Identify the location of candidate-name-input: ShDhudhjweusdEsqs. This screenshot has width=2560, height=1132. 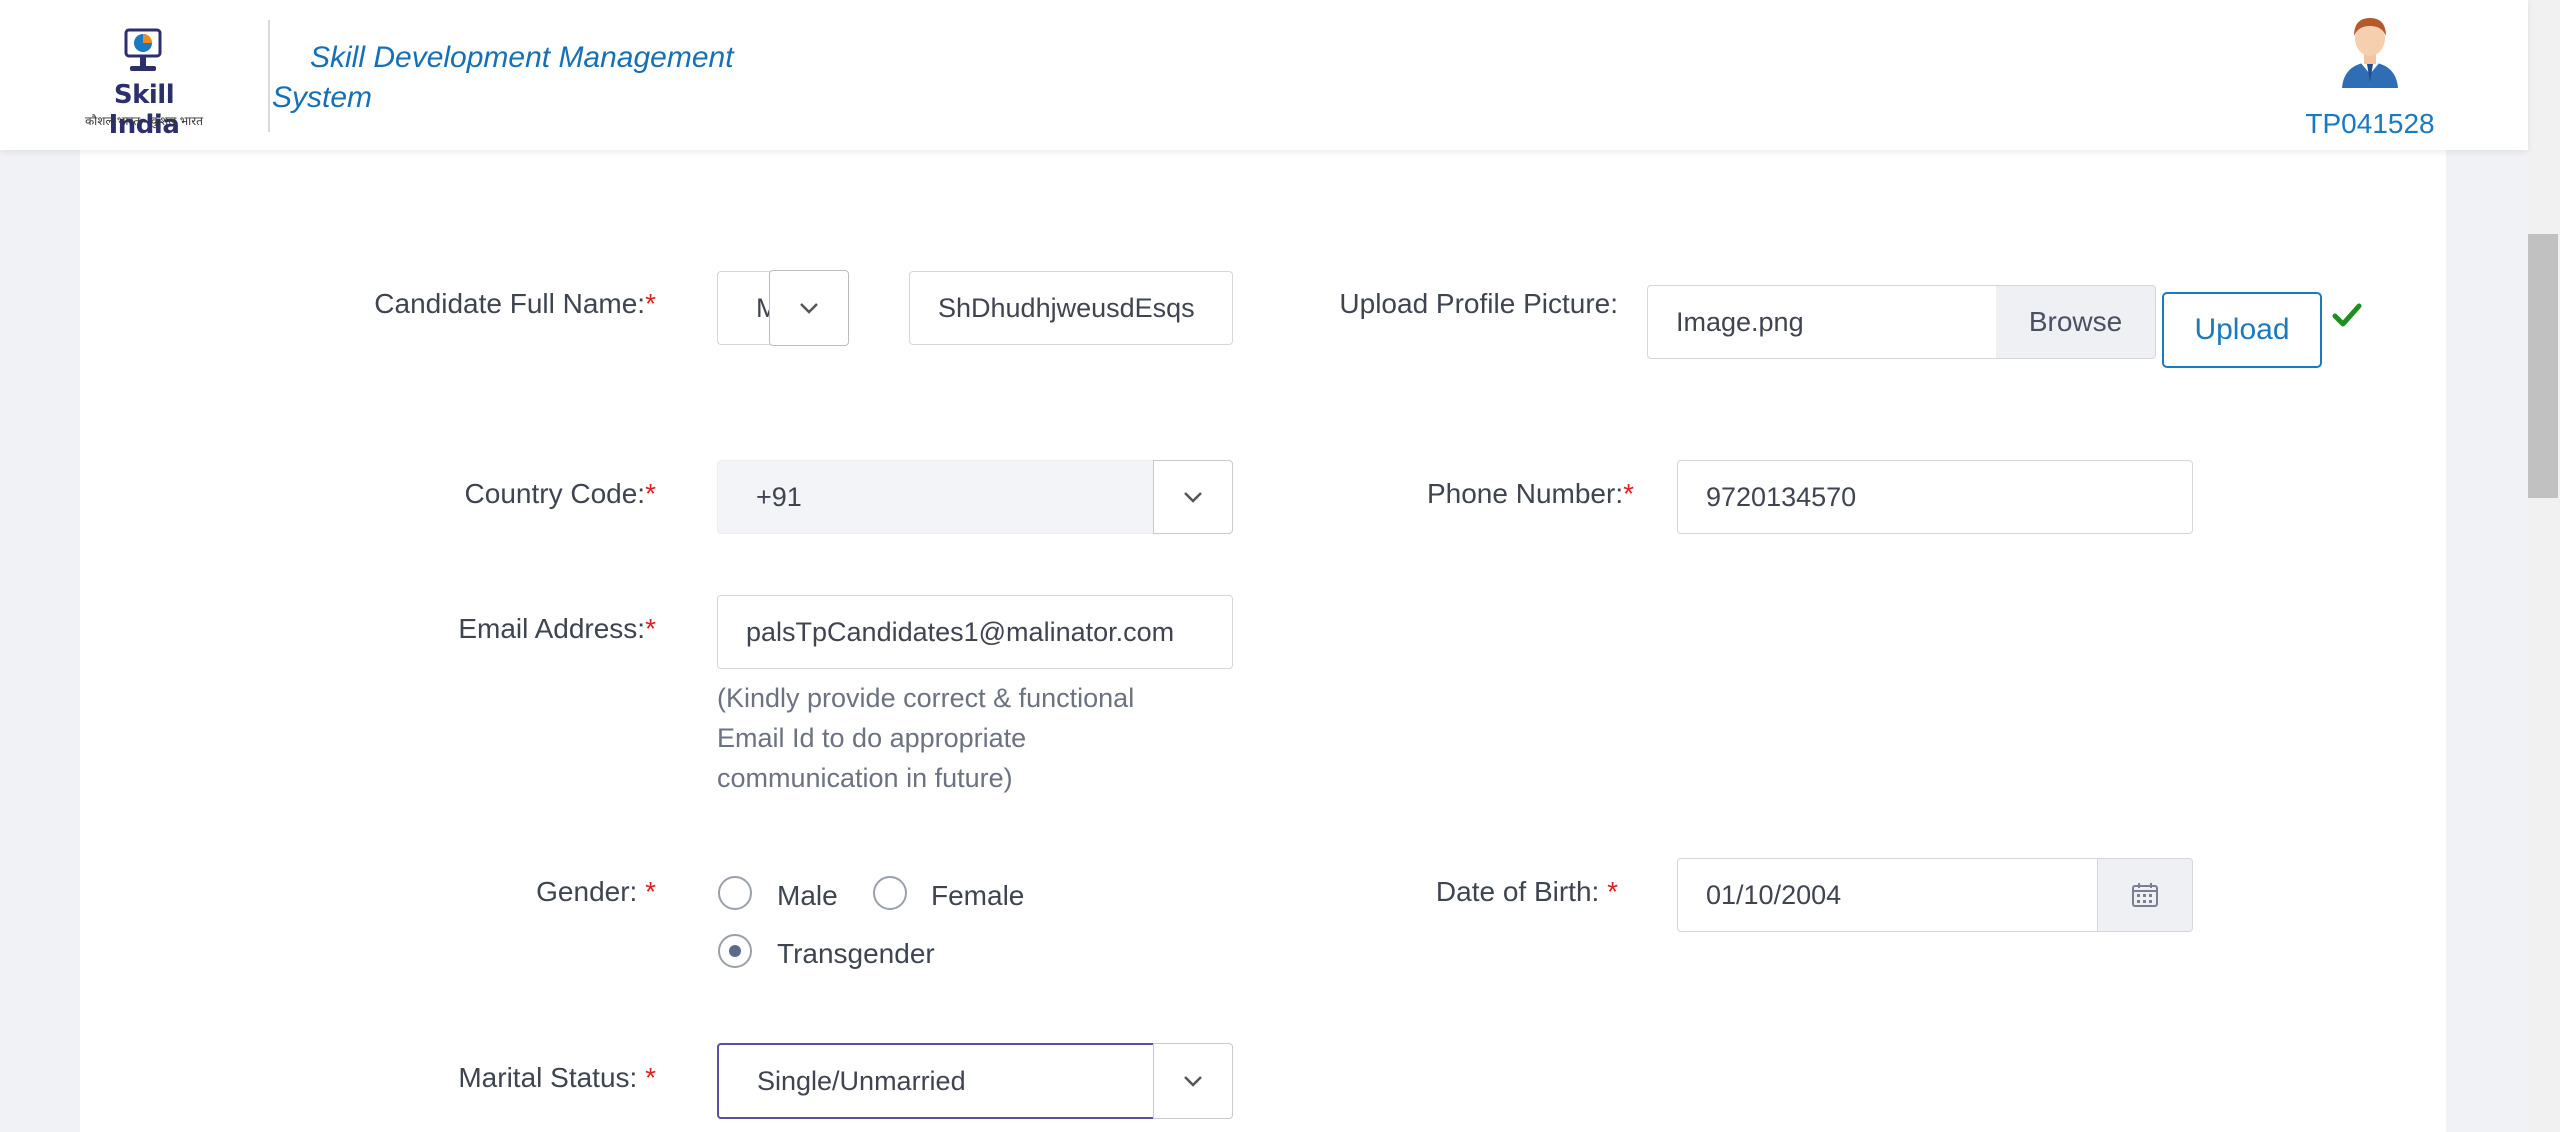
(1071, 308).